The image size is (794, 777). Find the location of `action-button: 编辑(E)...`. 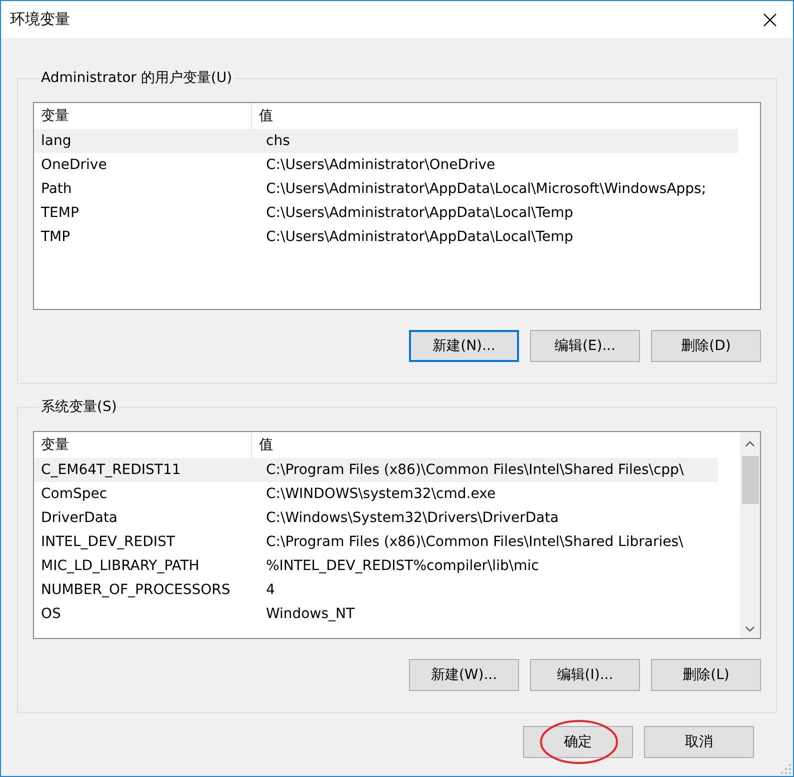

action-button: 编辑(E)... is located at coordinates (585, 346).